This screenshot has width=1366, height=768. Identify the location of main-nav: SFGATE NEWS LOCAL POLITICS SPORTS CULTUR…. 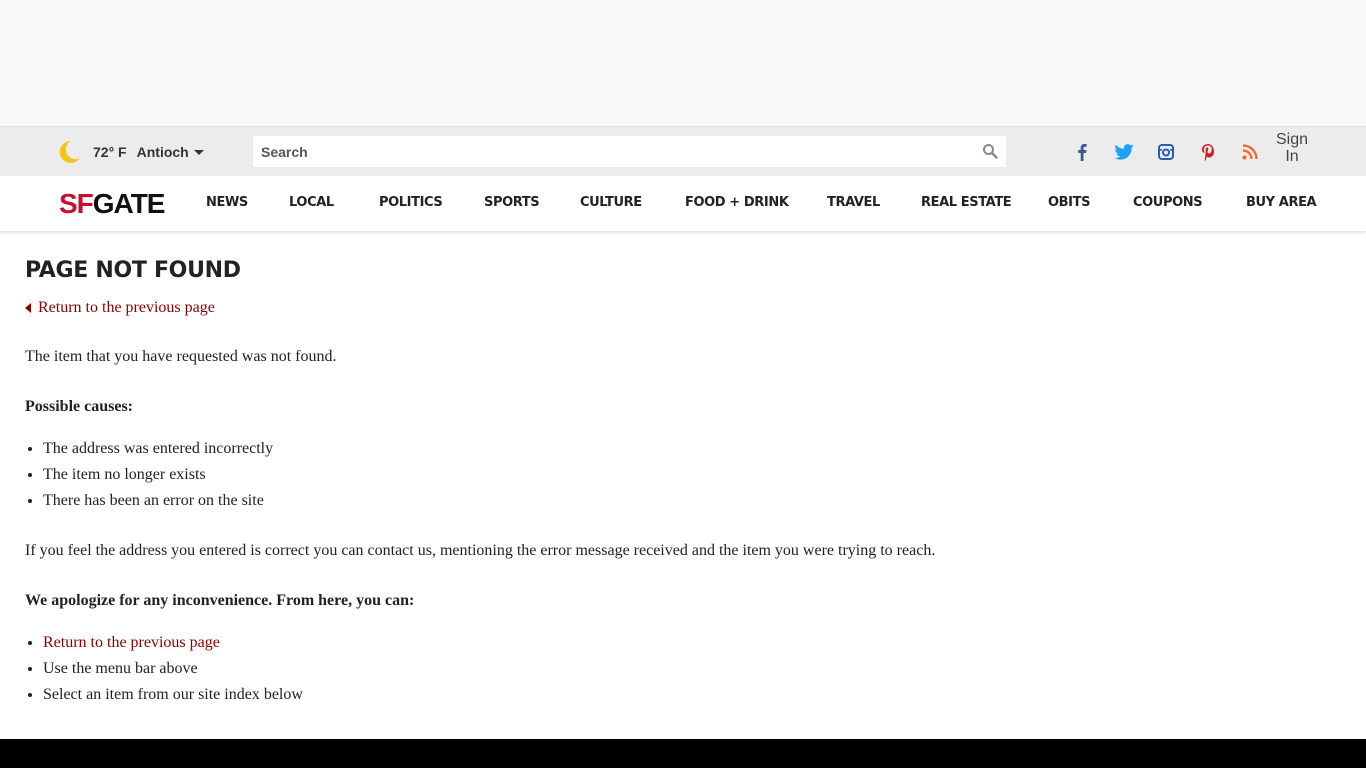
(683, 203).